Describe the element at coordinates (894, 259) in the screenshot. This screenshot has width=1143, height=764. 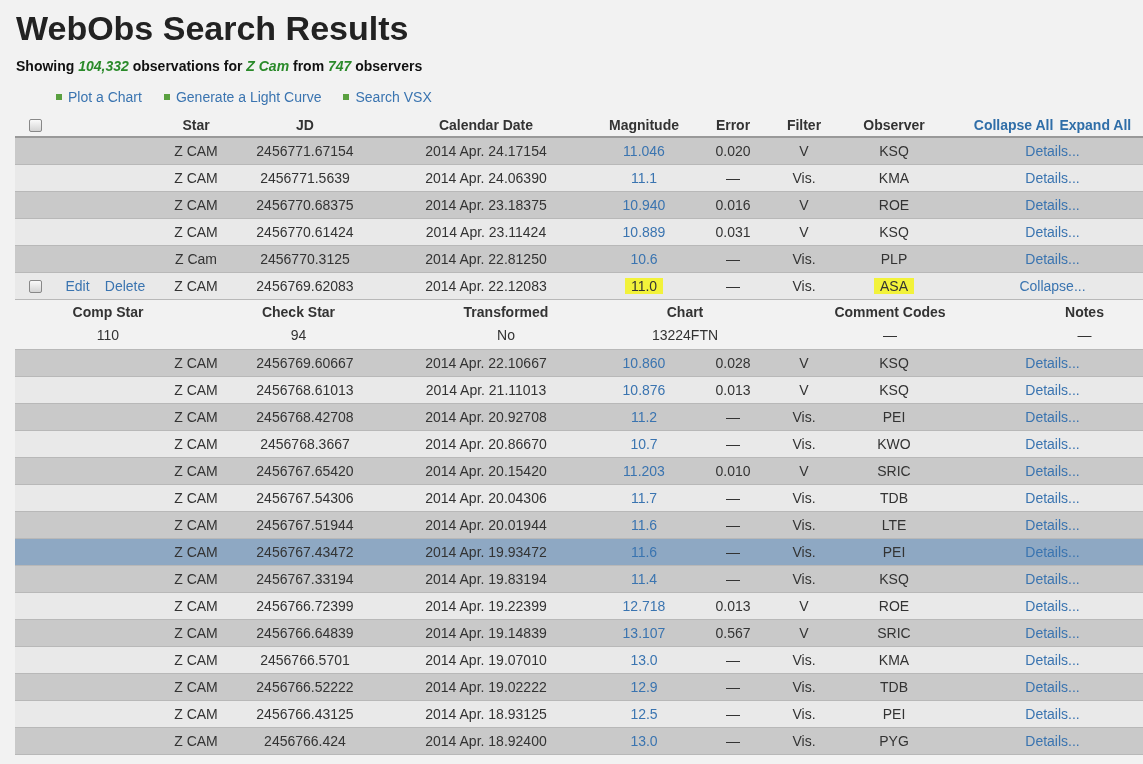
I see `table-cell: PLP` at that location.